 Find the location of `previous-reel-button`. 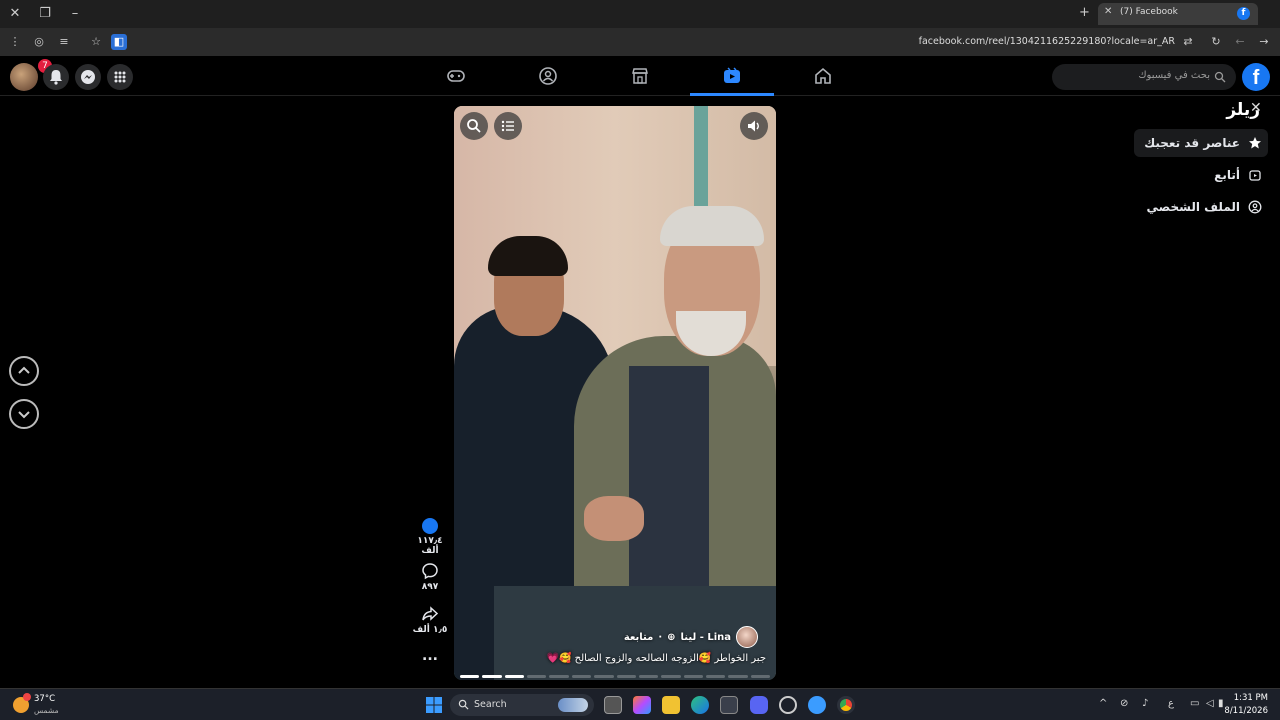

previous-reel-button is located at coordinates (24, 371).